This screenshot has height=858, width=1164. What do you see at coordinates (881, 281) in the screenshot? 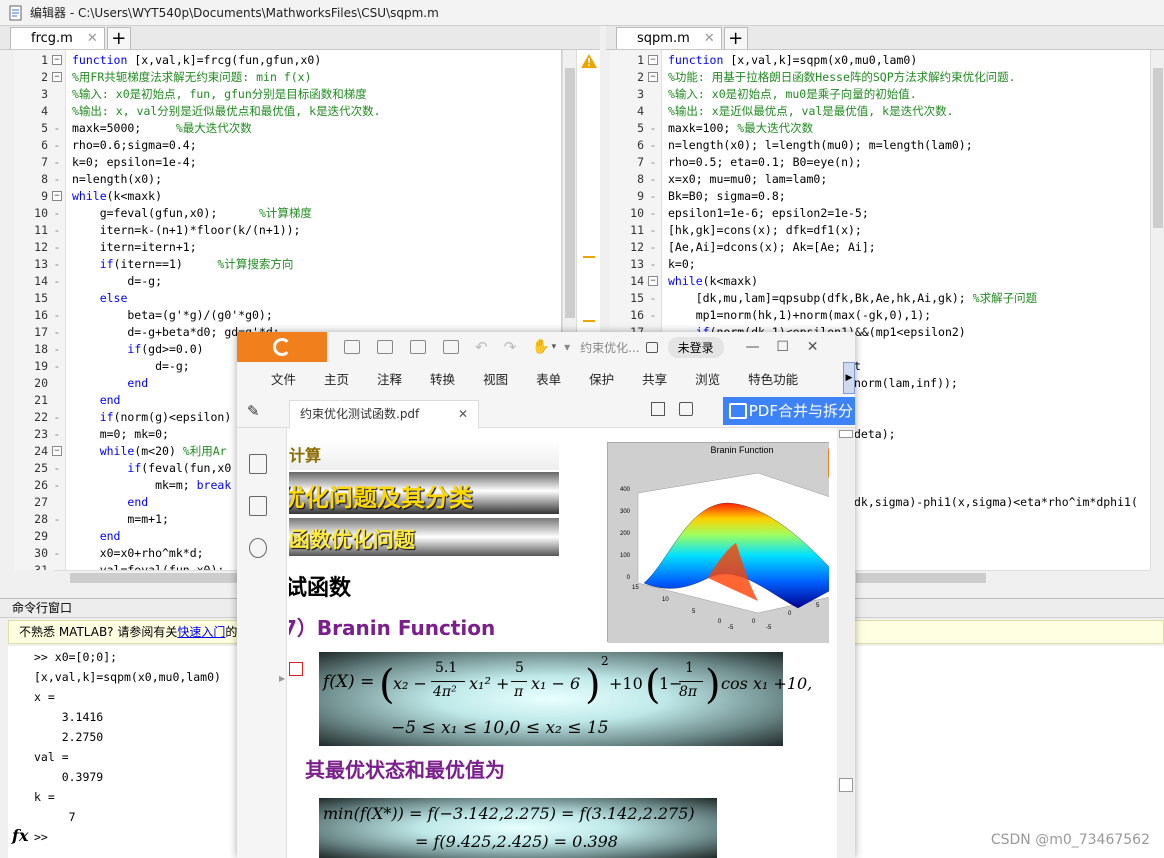
I see `code-line: 14− while(k<maxk)` at bounding box center [881, 281].